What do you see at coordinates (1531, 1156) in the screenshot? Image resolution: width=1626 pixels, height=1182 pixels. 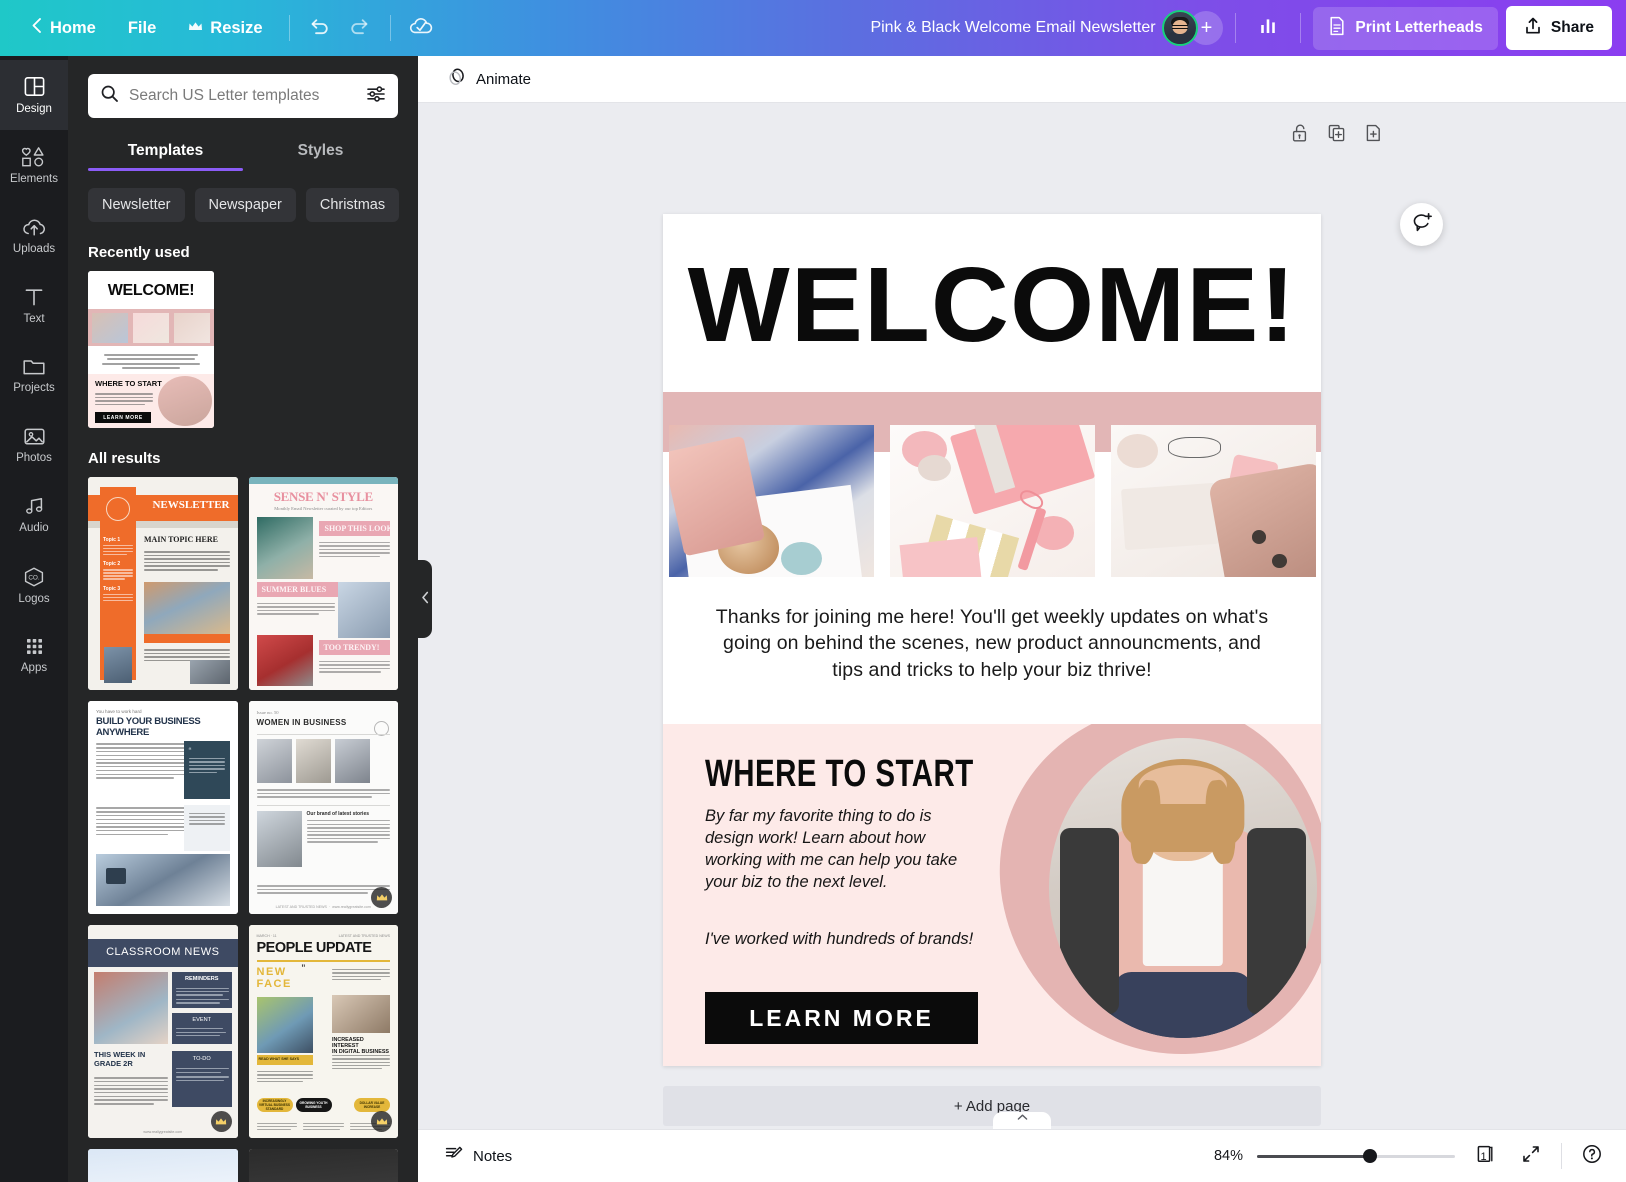 I see `fullscreen-button` at bounding box center [1531, 1156].